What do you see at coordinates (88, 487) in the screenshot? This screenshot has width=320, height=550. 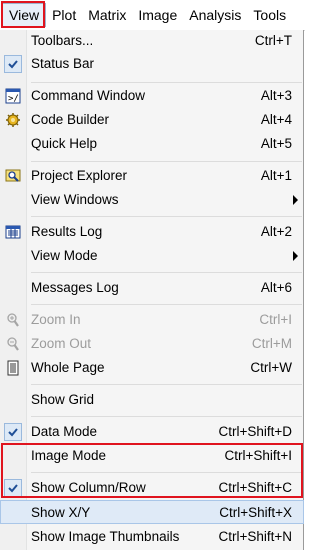 I see `menu-item-label: Show Column/Row` at bounding box center [88, 487].